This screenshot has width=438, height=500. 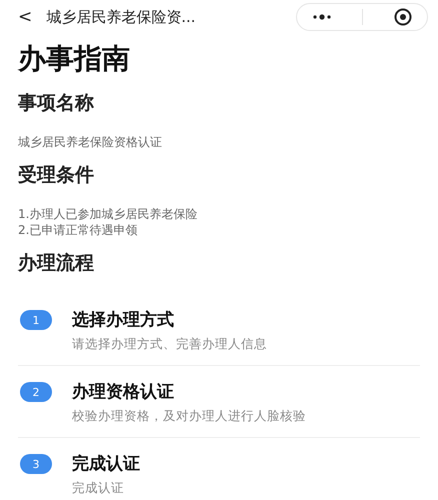 I want to click on section-heading: 事项名称, so click(x=56, y=103).